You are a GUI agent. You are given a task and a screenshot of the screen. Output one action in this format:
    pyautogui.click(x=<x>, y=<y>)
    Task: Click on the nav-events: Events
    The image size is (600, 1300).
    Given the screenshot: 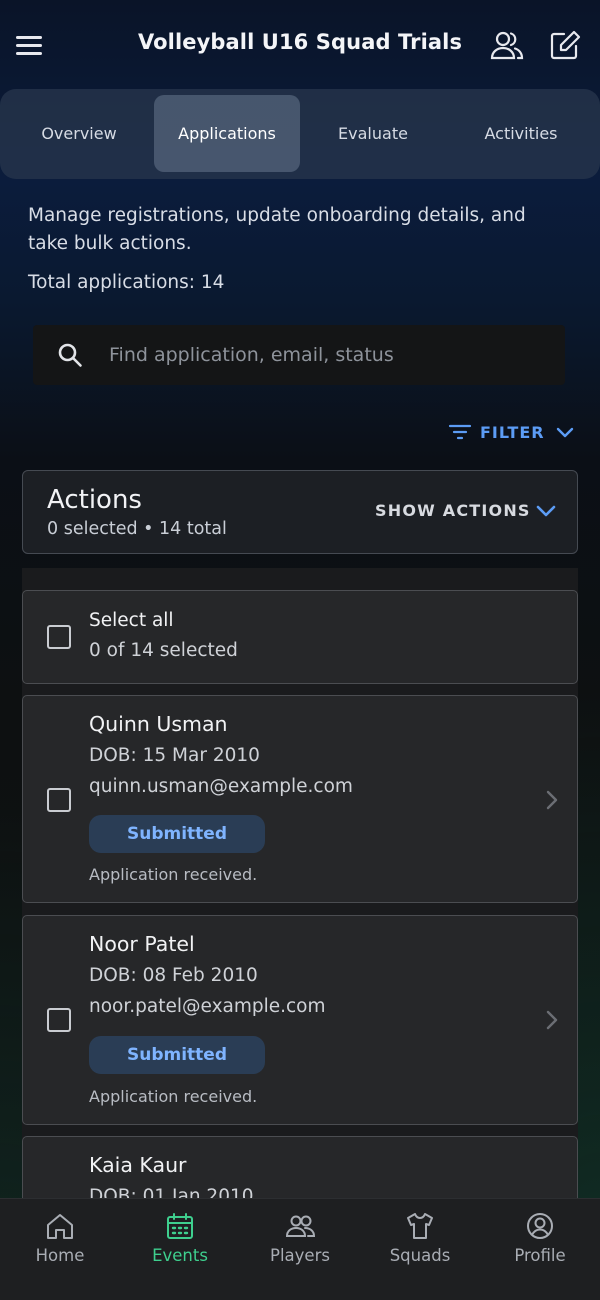 What is the action you would take?
    pyautogui.click(x=180, y=1249)
    